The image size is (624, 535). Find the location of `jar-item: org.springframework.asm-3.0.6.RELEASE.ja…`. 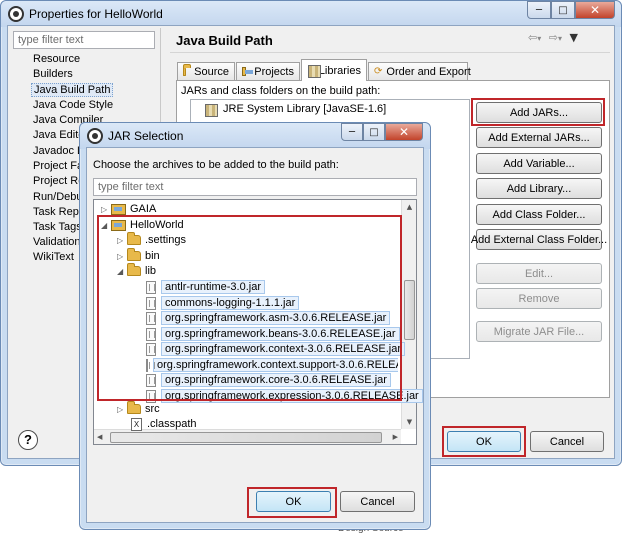

jar-item: org.springframework.asm-3.0.6.RELEASE.ja… is located at coordinates (268, 318).